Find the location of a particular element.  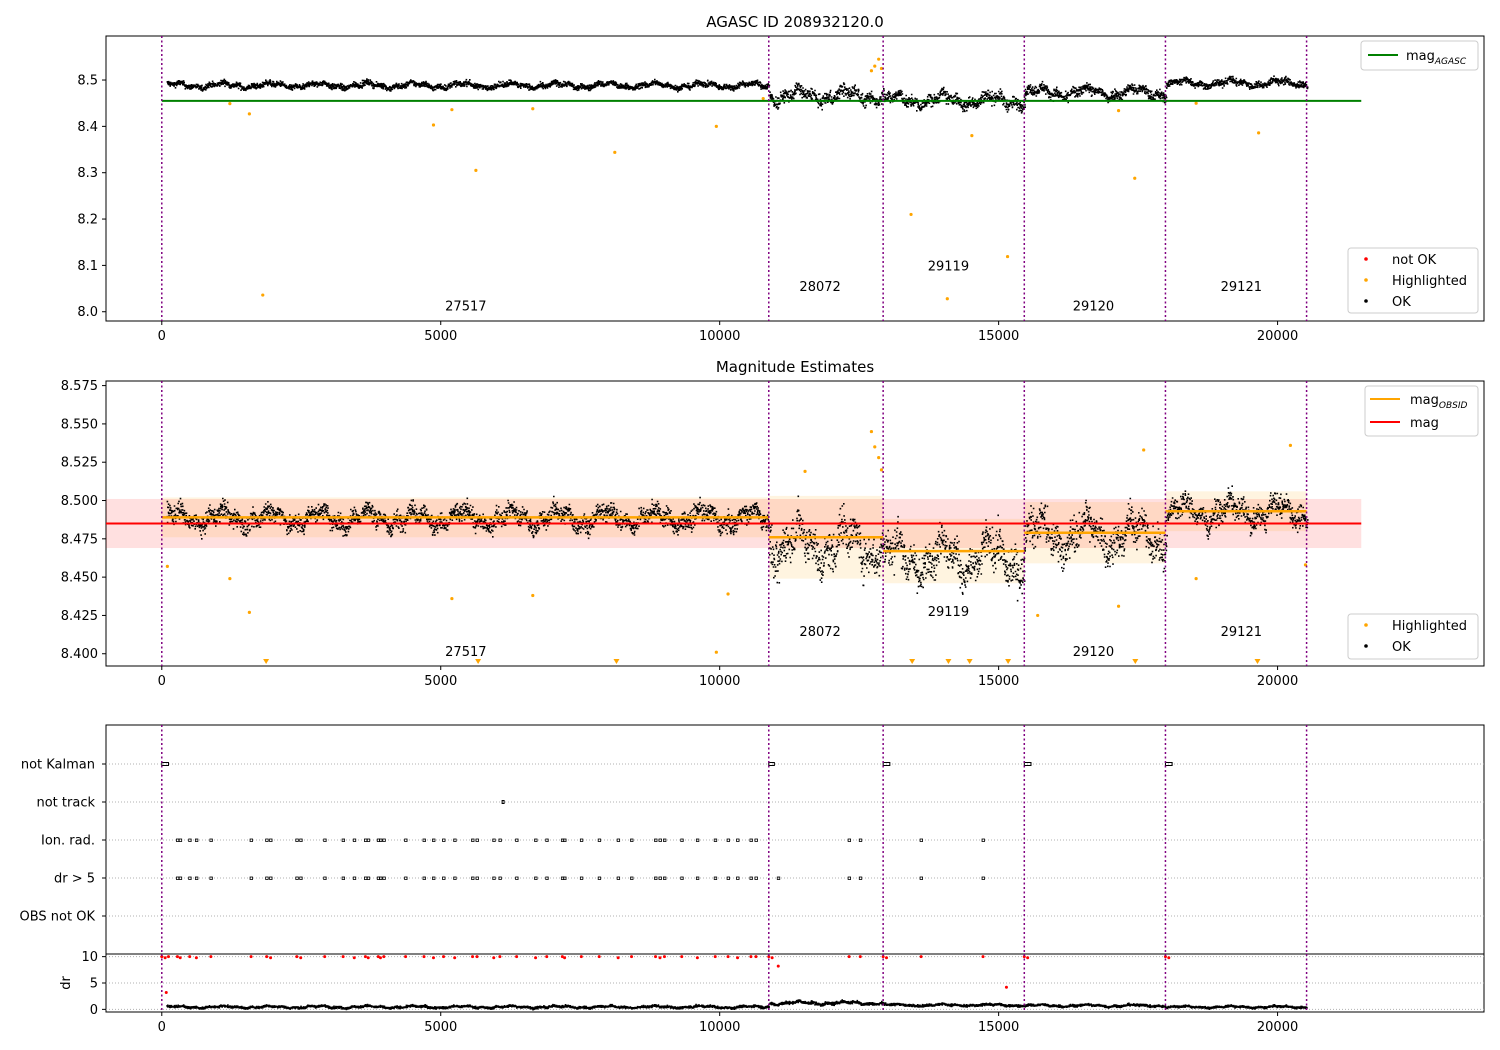

panel1-y-tick-label: 8.5 is located at coordinates (87, 81).